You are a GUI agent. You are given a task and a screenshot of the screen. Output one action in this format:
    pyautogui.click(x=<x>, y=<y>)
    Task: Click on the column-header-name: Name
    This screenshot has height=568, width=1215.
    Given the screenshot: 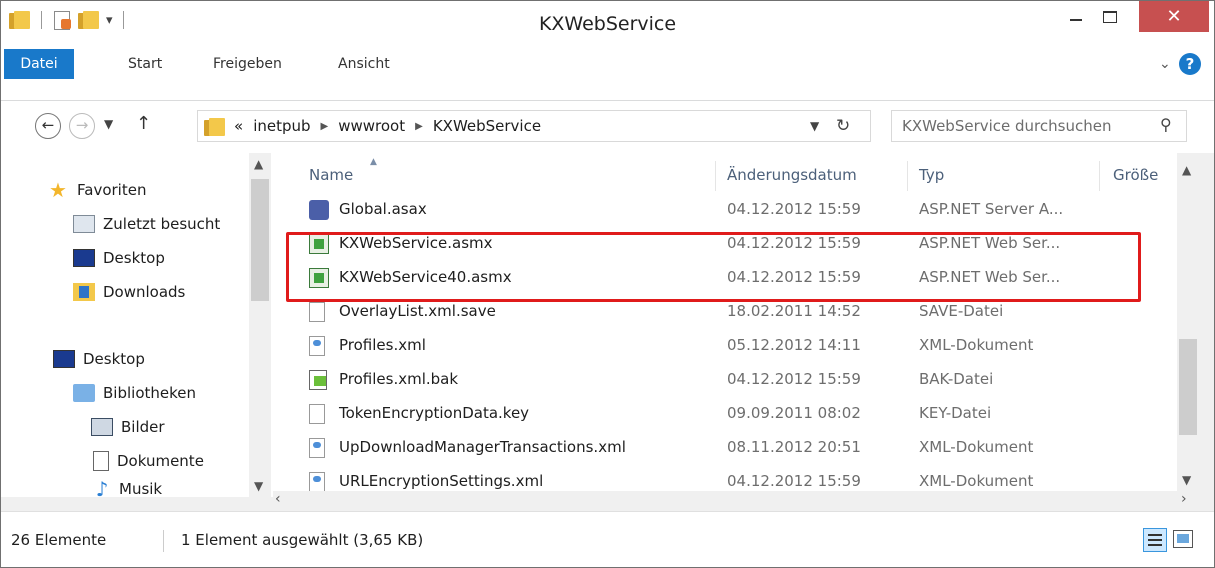 What is the action you would take?
    pyautogui.click(x=331, y=175)
    